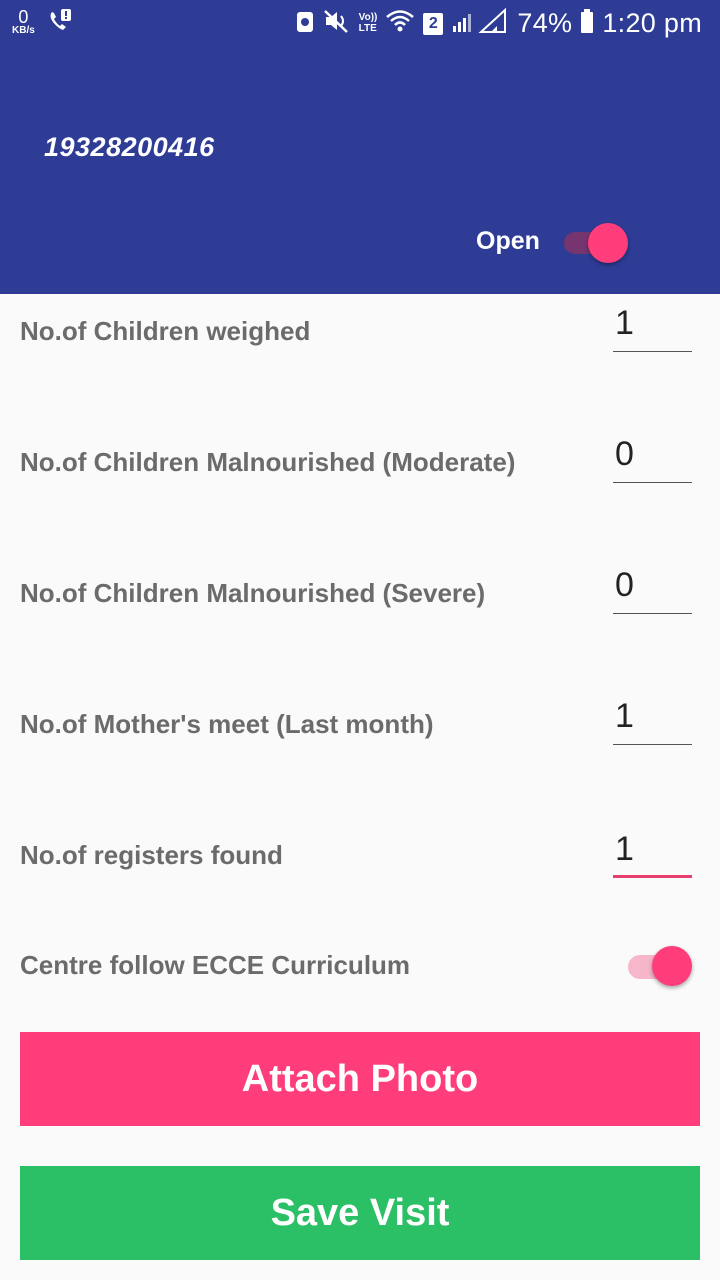 The image size is (720, 1280). I want to click on open-label: Open, so click(508, 241).